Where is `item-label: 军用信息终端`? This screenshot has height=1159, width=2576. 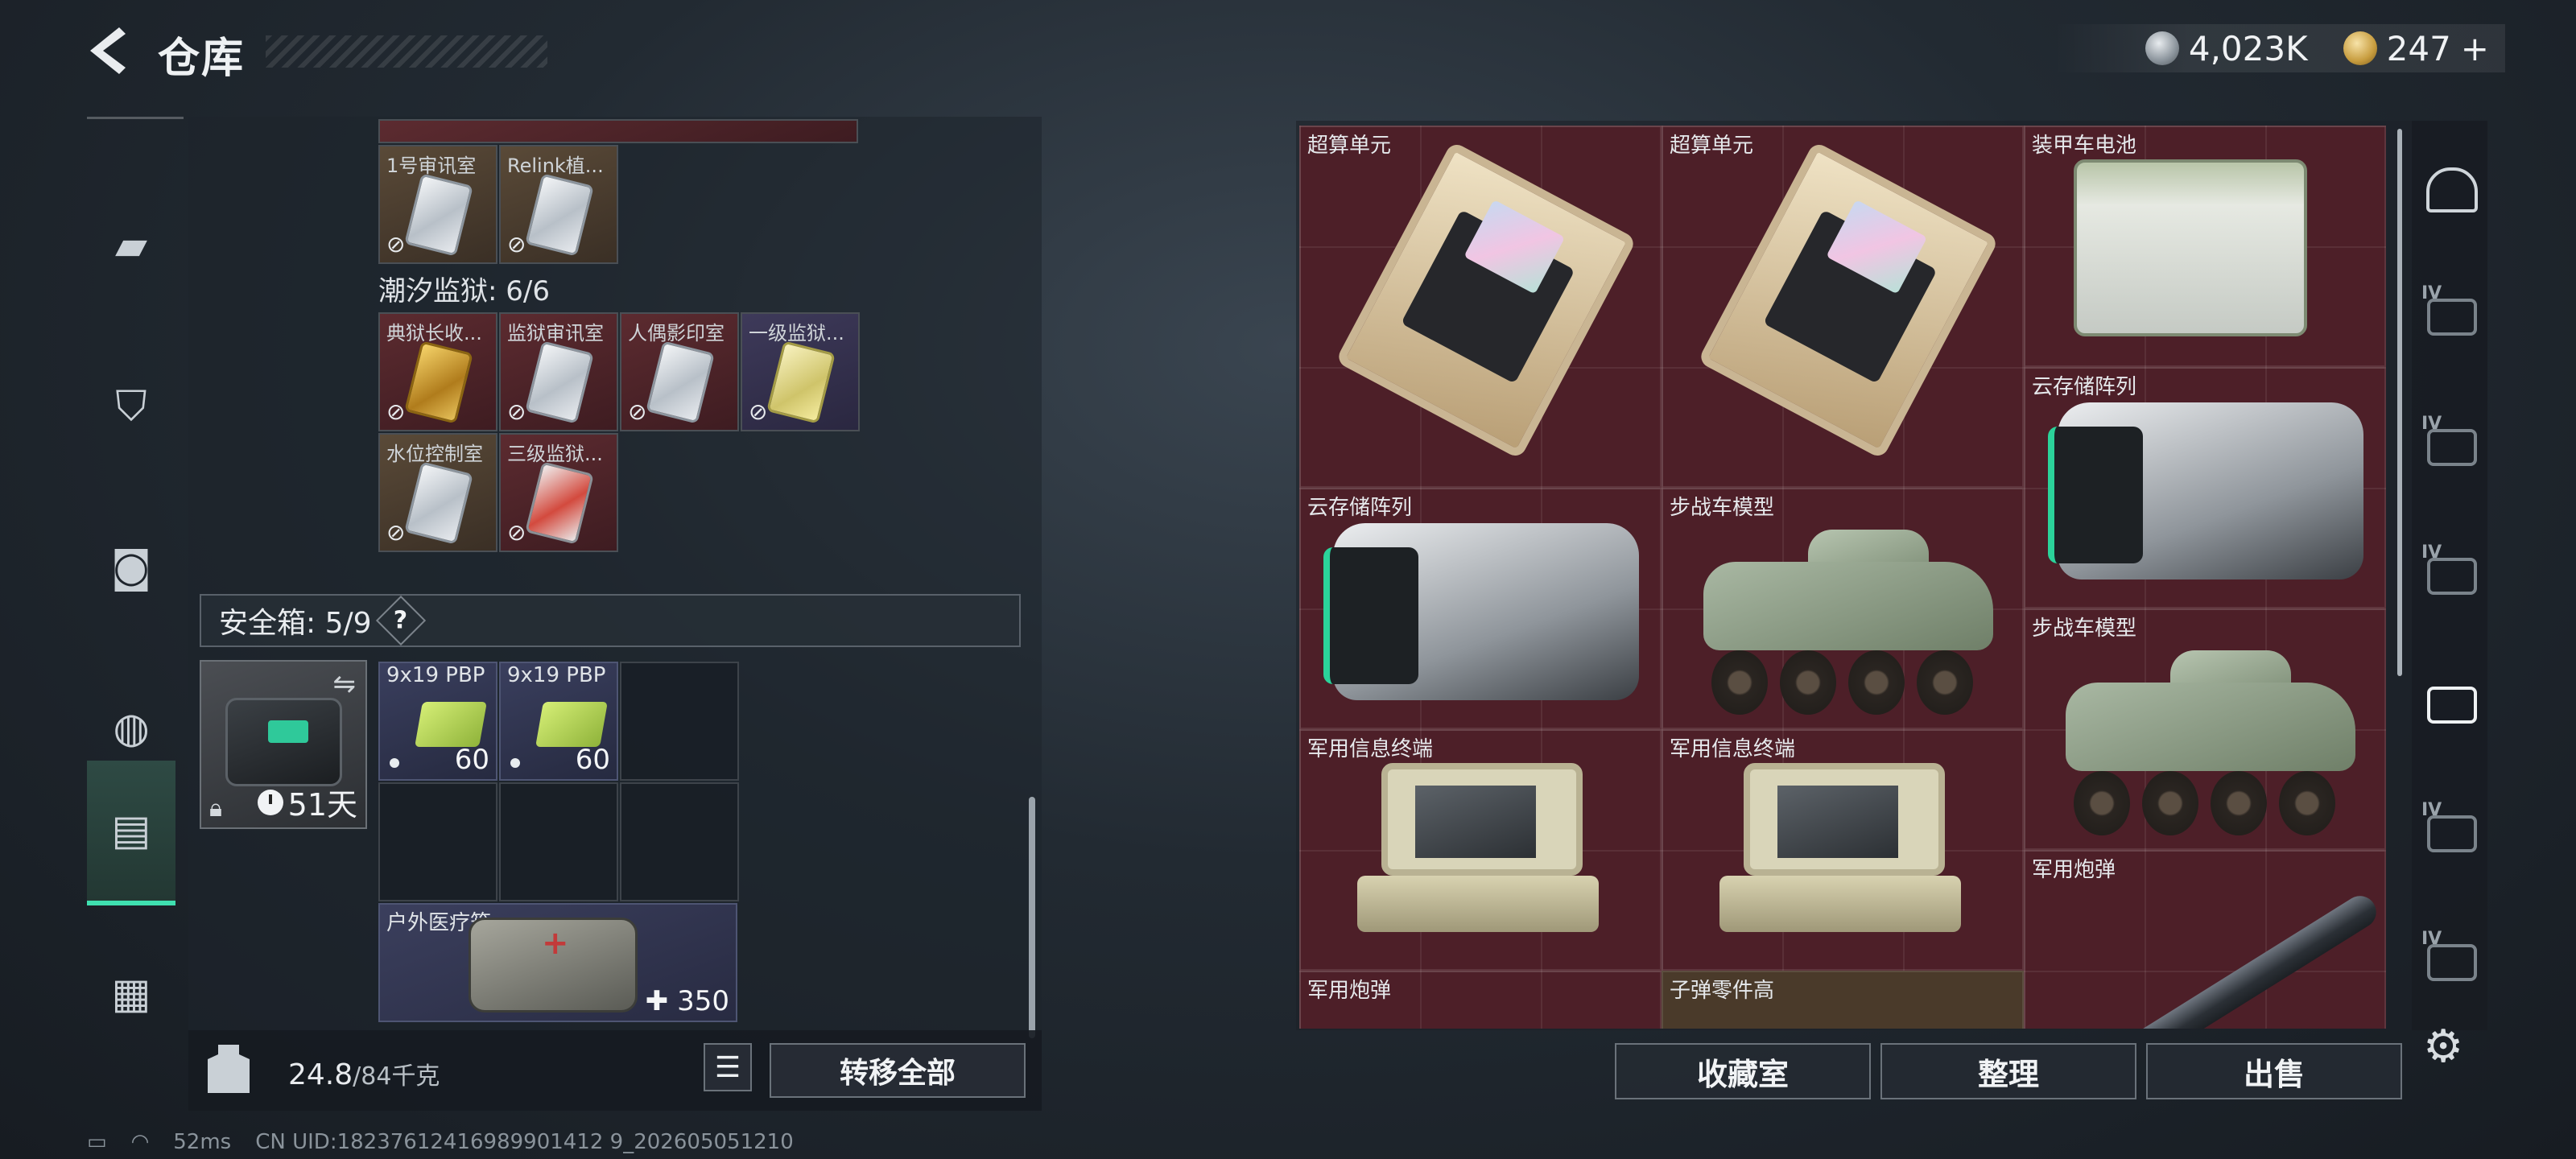
item-label: 军用信息终端 is located at coordinates (1370, 749).